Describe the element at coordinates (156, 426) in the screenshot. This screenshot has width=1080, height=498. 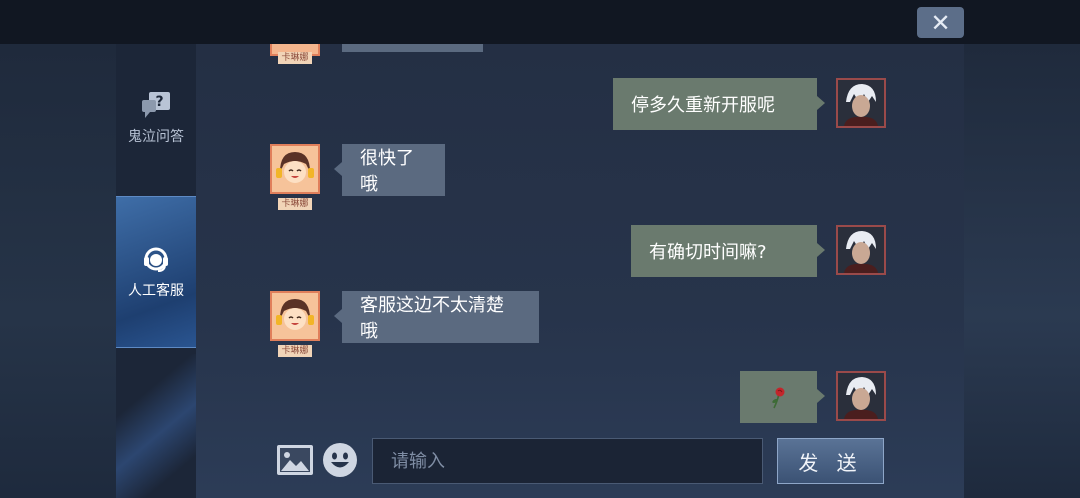
I see `sidebar-decoration` at that location.